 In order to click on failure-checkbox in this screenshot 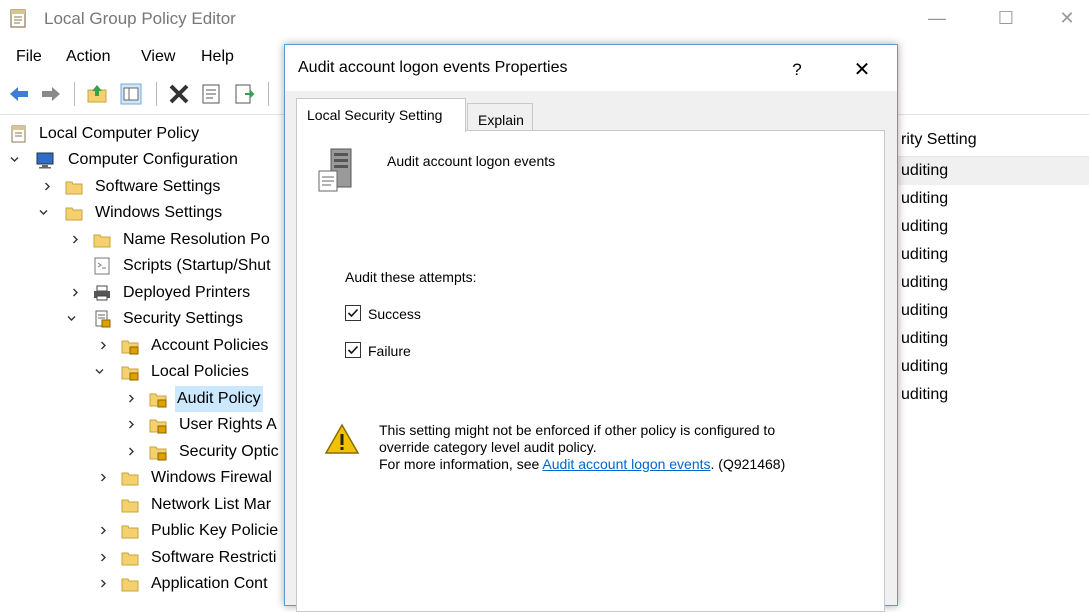, I will do `click(353, 350)`.